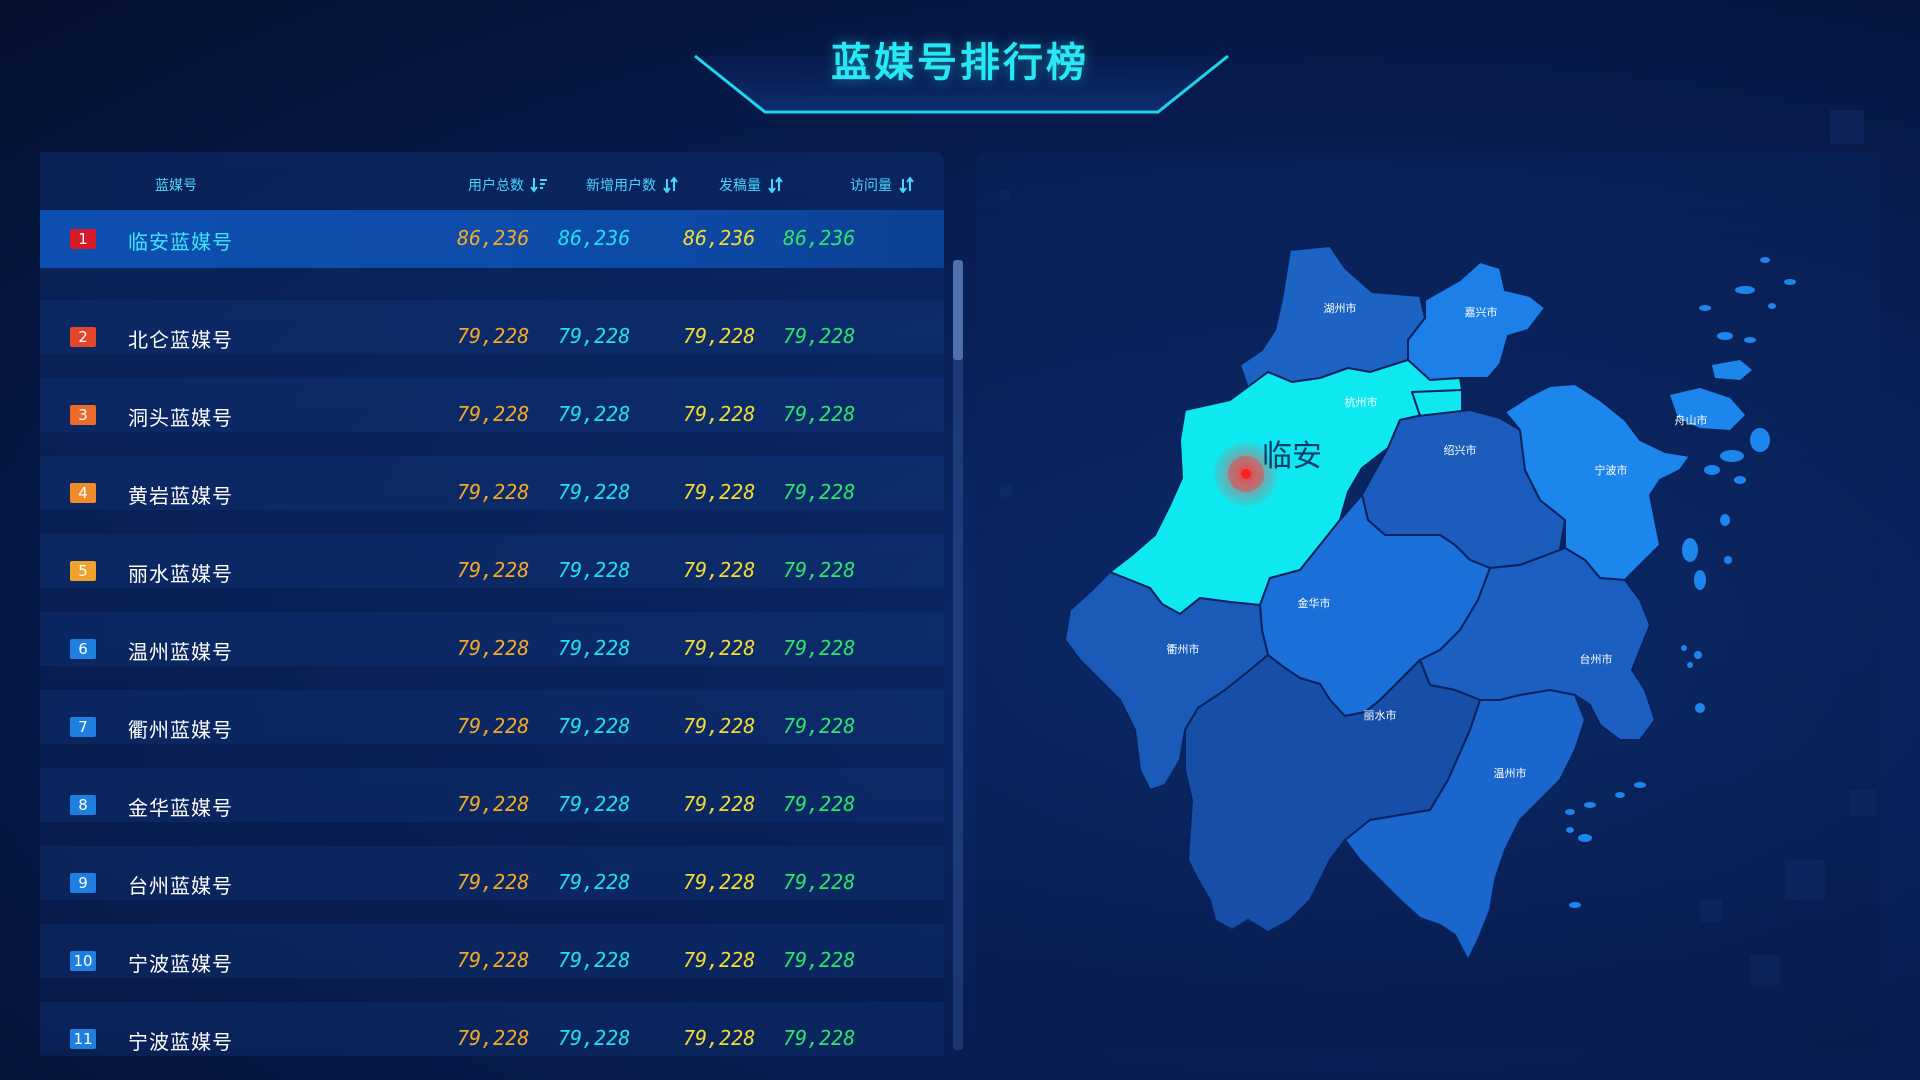  What do you see at coordinates (180, 652) in the screenshot?
I see `row-name: 温州蓝媒号` at bounding box center [180, 652].